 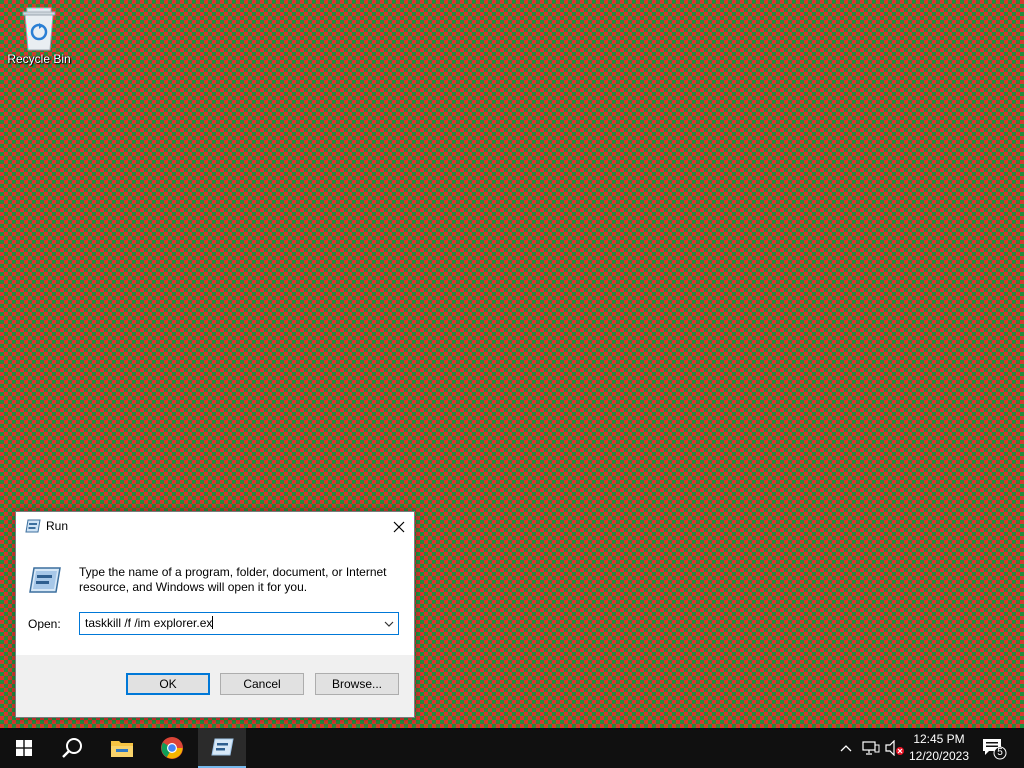 I want to click on cancel-button: Cancel, so click(x=262, y=684).